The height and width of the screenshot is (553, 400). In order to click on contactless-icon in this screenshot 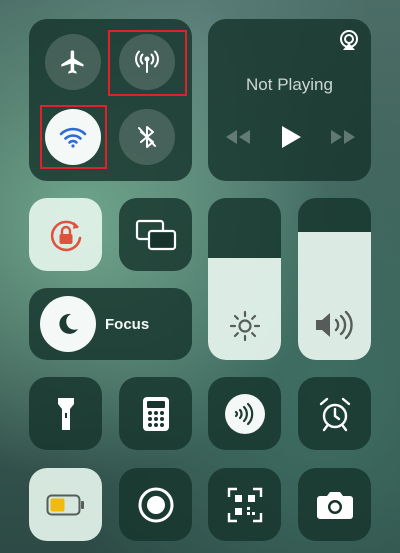, I will do `click(243, 413)`.